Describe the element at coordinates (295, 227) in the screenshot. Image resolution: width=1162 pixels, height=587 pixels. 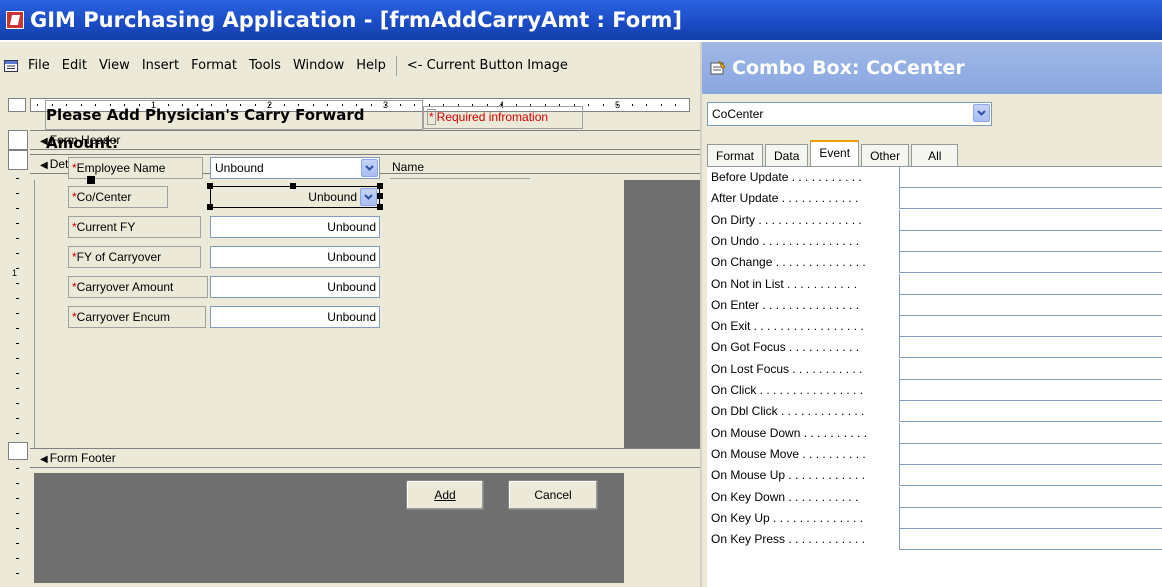
I see `current-fy-field: Unbound` at that location.